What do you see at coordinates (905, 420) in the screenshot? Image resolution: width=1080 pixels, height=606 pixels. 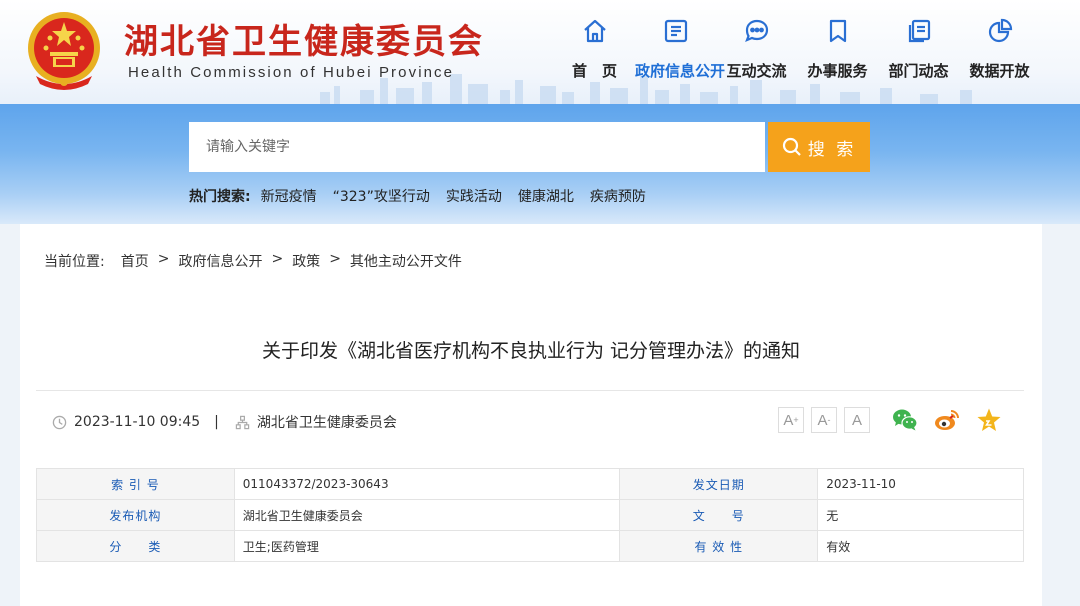 I see `wechat-icon` at bounding box center [905, 420].